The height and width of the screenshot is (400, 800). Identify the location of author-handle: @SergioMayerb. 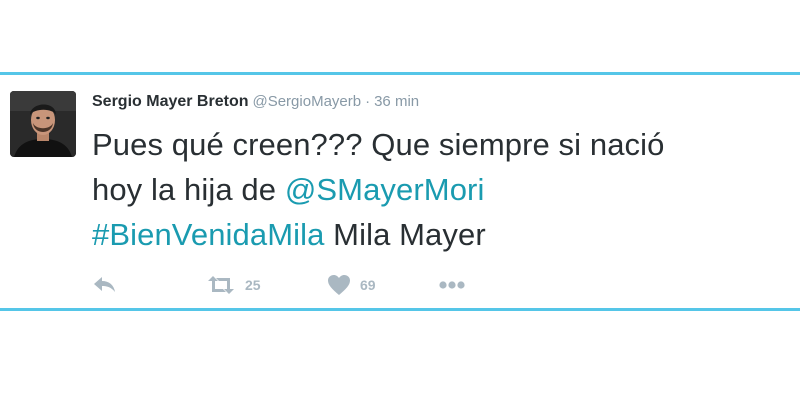
(306, 101).